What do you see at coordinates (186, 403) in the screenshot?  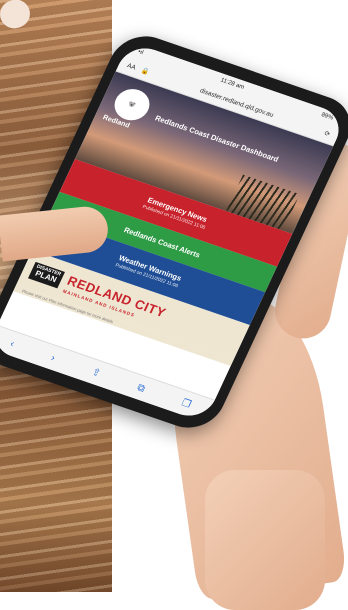 I see `tabs-icon: ❐` at bounding box center [186, 403].